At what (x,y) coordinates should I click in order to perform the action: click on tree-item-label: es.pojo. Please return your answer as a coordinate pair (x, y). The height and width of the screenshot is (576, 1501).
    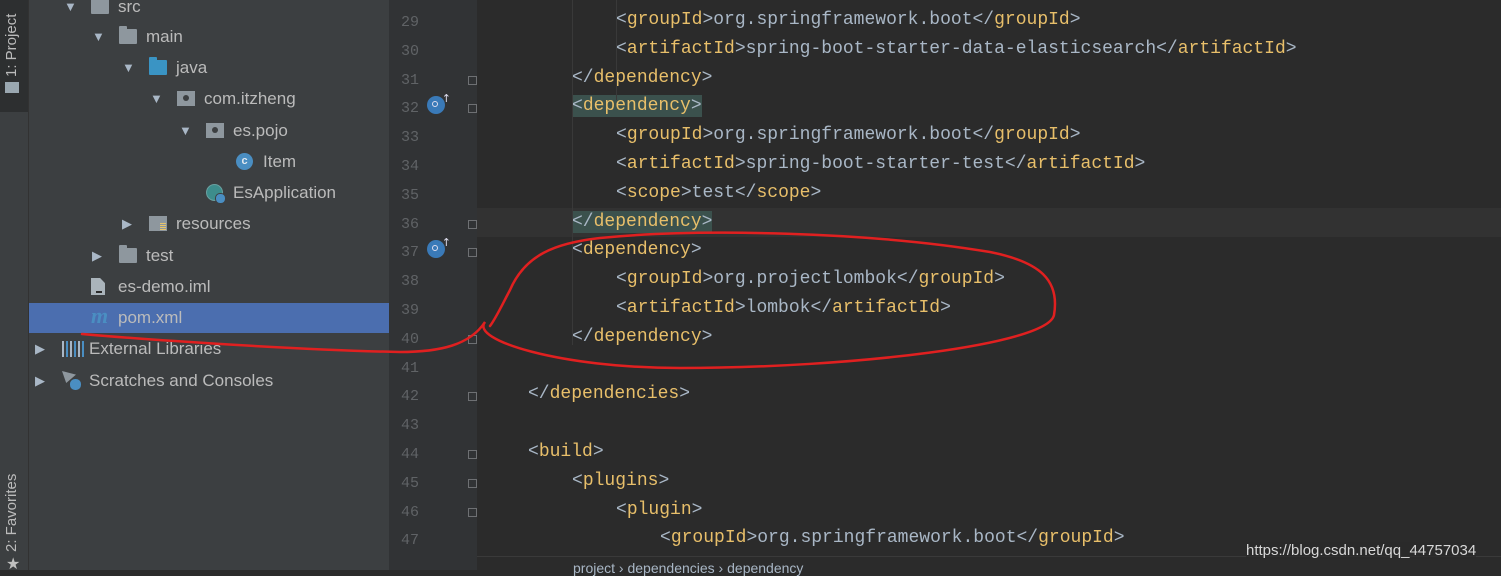
    Looking at the image, I should click on (260, 130).